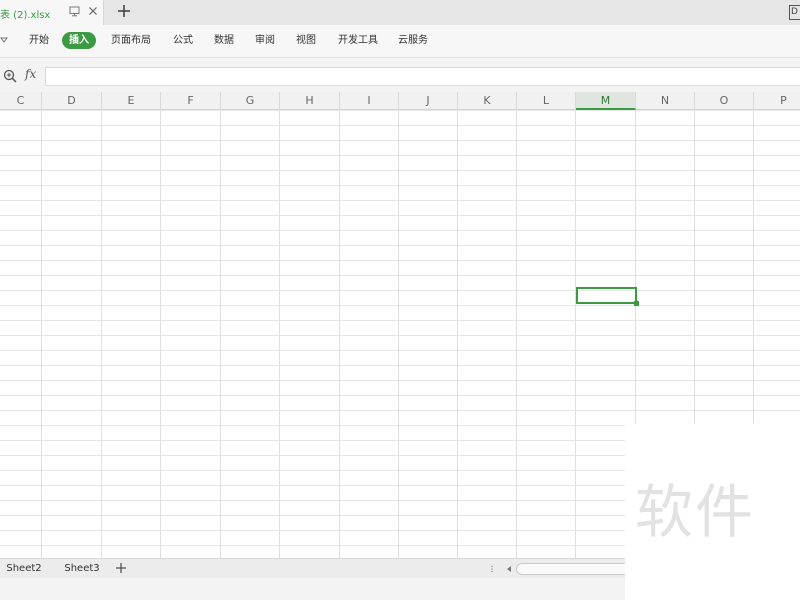  Describe the element at coordinates (30, 74) in the screenshot. I see `fx-icon: fx` at that location.